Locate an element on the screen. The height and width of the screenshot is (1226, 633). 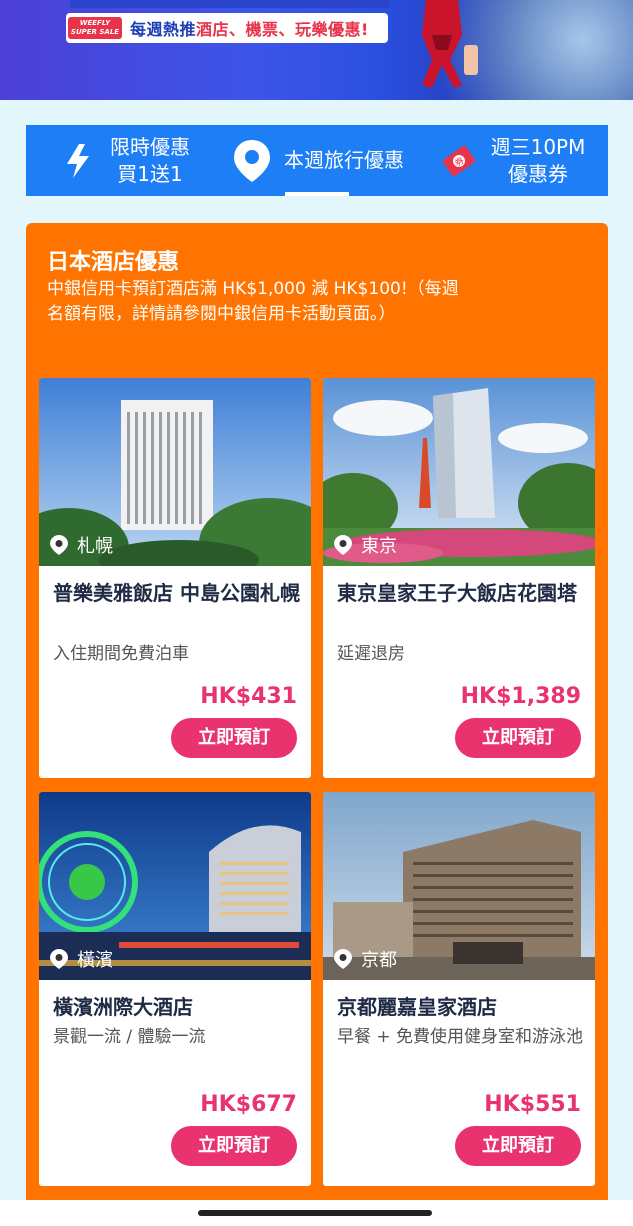
coupon-icon: 券 is located at coordinates (459, 161).